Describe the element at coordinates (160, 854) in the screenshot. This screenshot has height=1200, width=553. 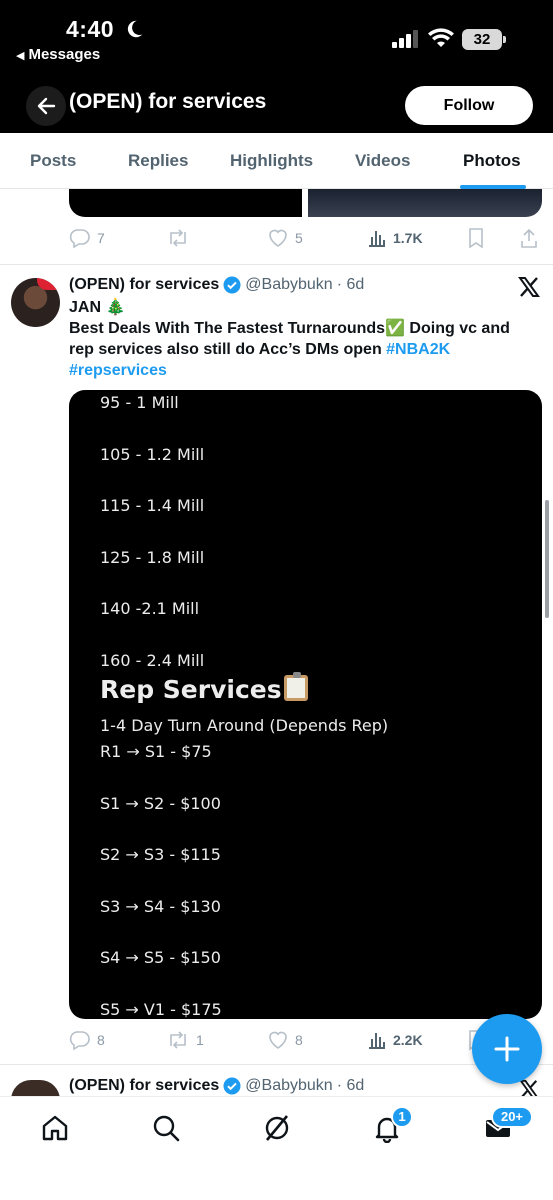
I see `rep-price-line: S2 → S3 - $115` at that location.